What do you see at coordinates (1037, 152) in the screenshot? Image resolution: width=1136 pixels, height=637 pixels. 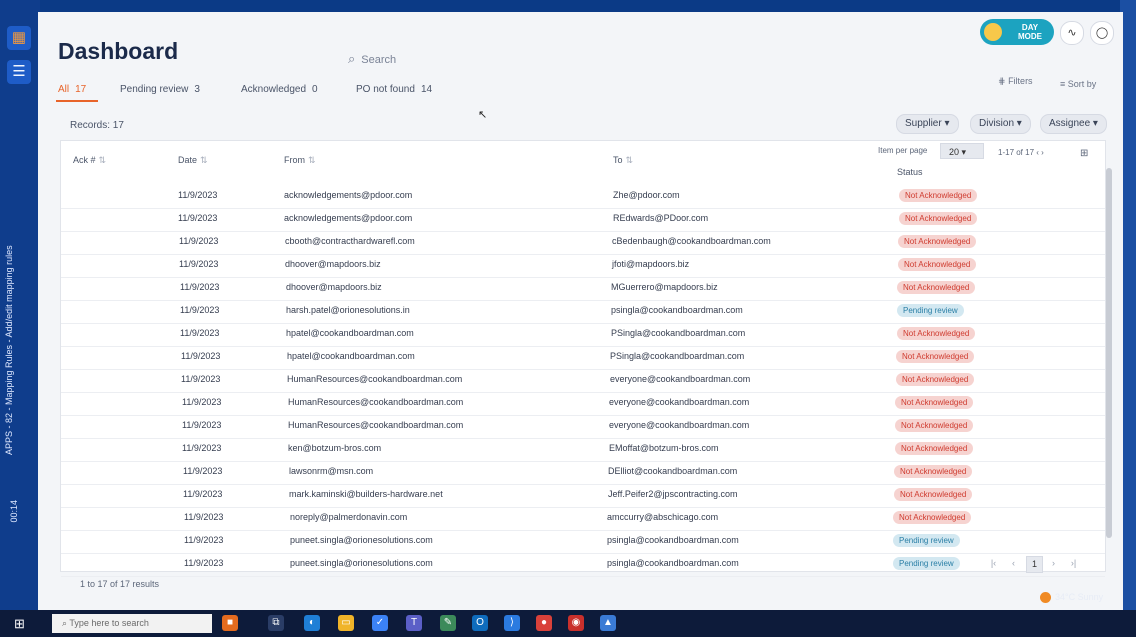 I see `chevron-left-icon: ‹` at bounding box center [1037, 152].